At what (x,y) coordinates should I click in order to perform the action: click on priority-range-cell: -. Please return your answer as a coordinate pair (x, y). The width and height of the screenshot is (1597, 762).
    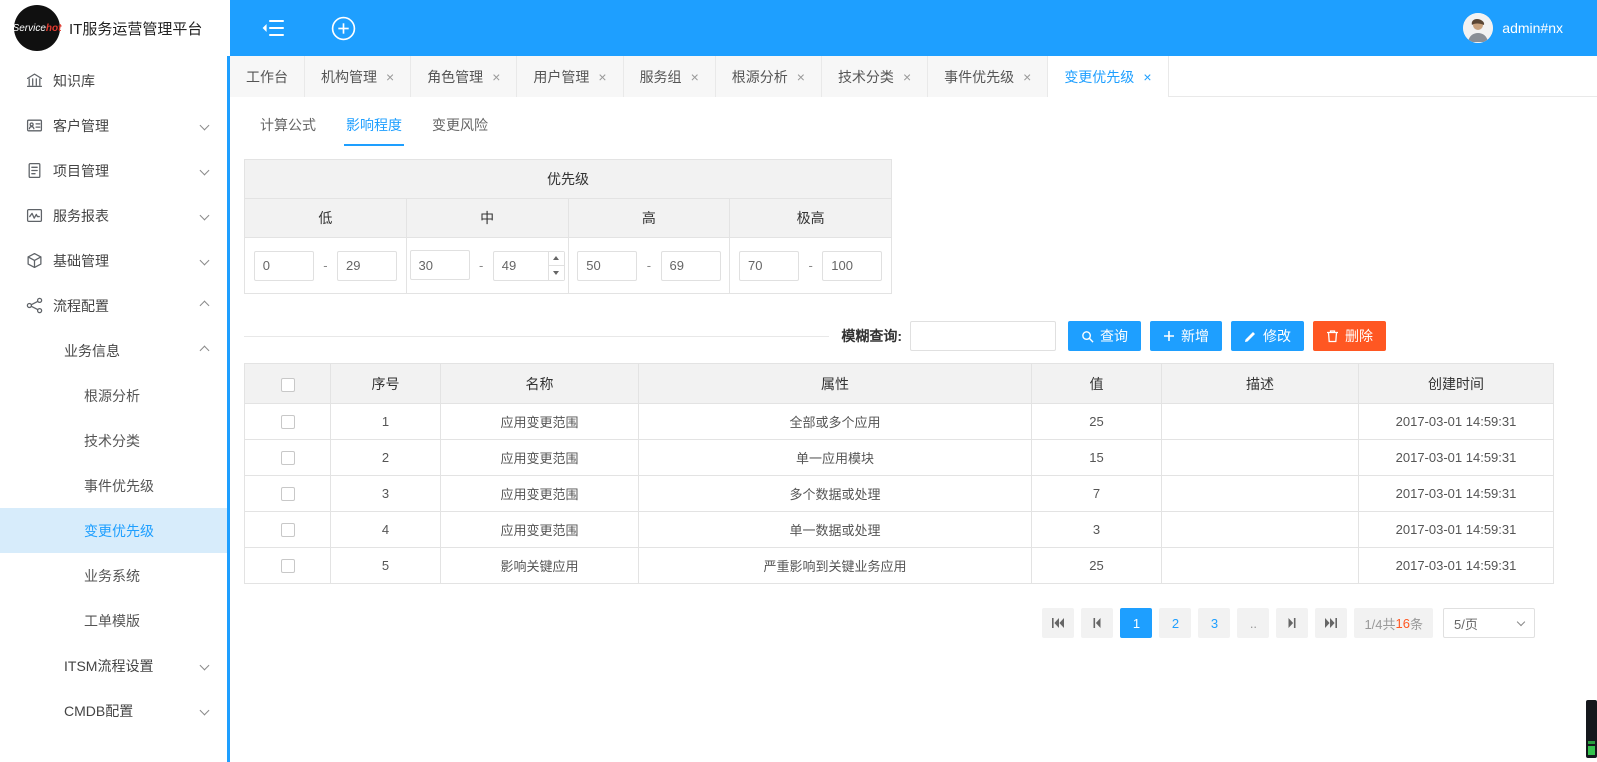
    Looking at the image, I should click on (810, 265).